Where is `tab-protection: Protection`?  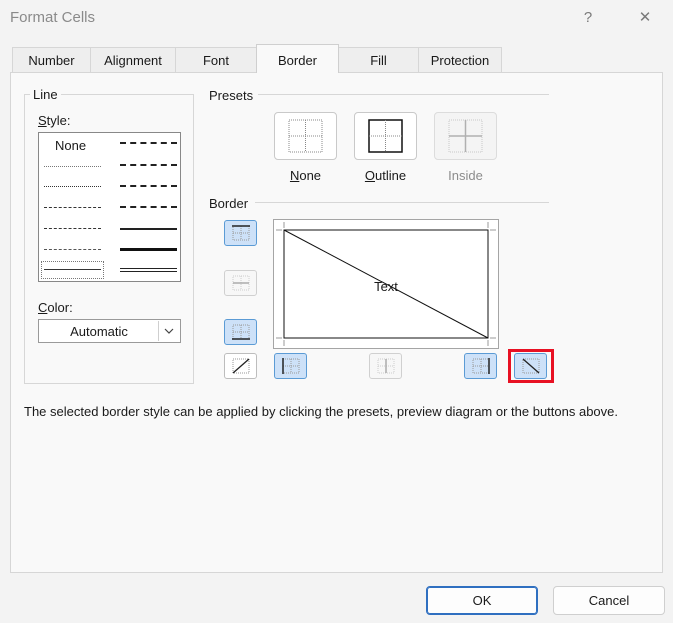
tab-protection: Protection is located at coordinates (460, 59).